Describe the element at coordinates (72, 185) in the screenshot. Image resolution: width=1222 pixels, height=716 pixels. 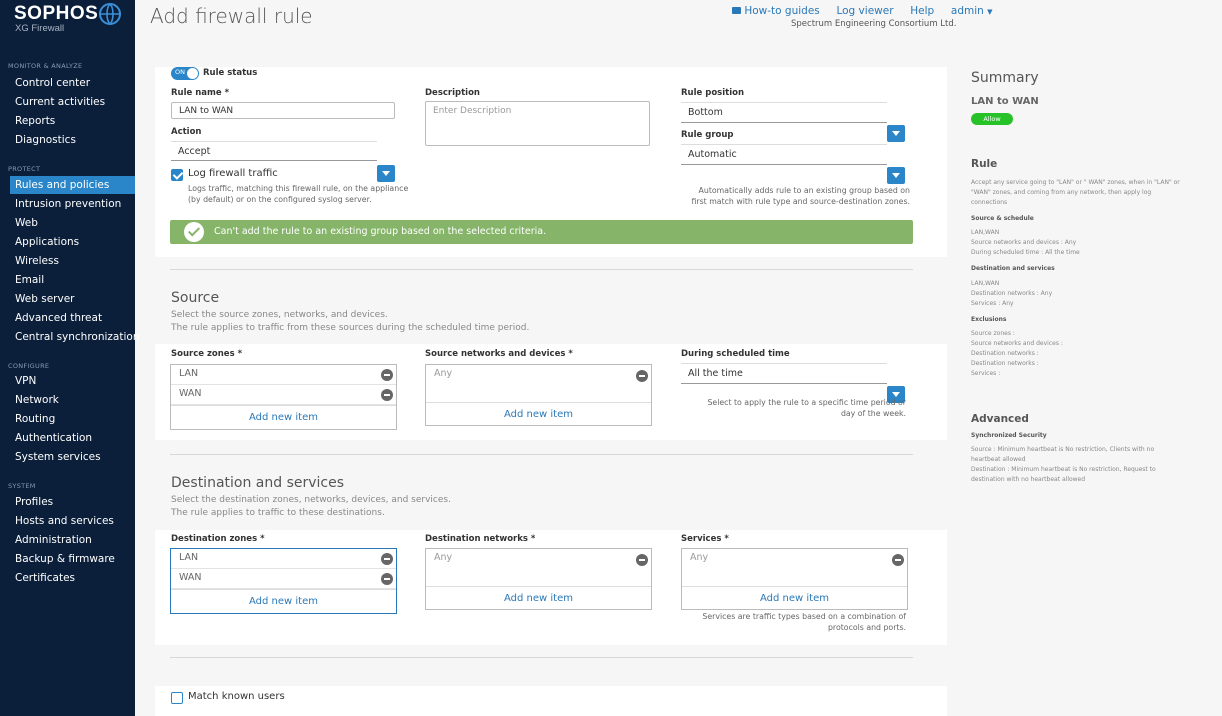
I see `sidebar-item-rules-and-policies: Rules and policies` at that location.